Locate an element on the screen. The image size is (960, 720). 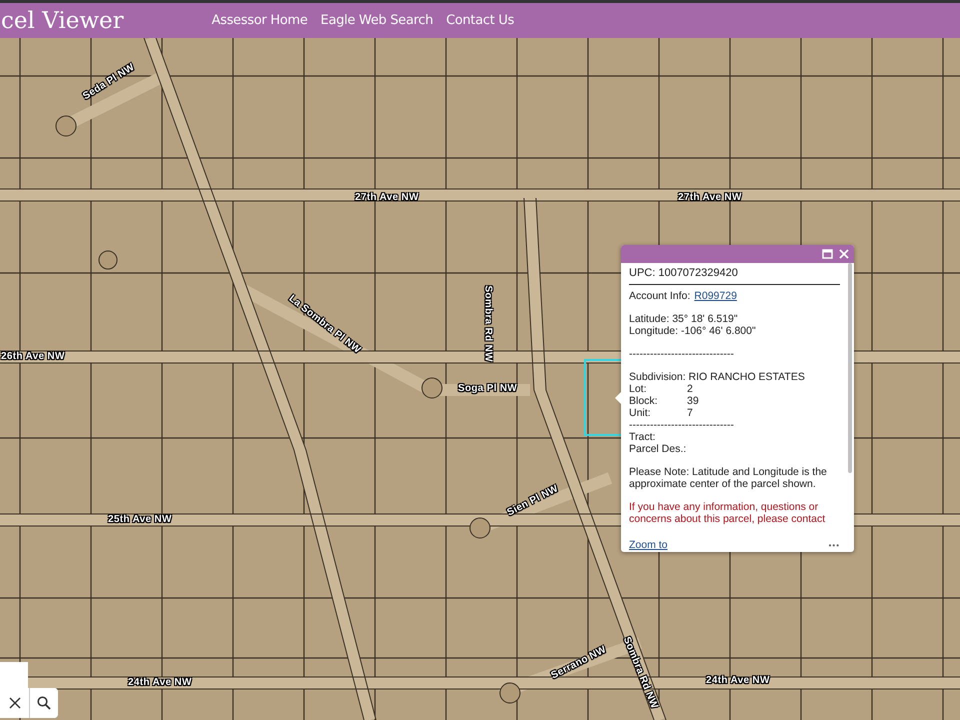
nav-link: Assessor Home is located at coordinates (260, 20).